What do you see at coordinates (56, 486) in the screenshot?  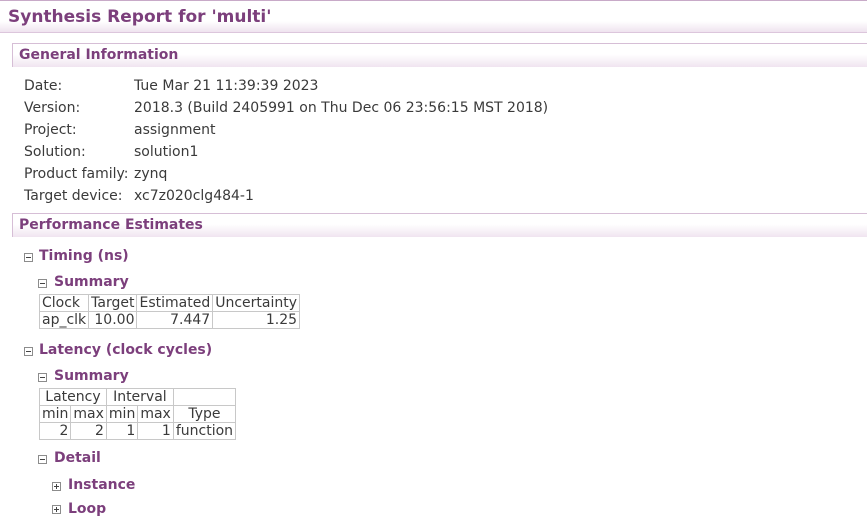 I see `instance-expand-icon` at bounding box center [56, 486].